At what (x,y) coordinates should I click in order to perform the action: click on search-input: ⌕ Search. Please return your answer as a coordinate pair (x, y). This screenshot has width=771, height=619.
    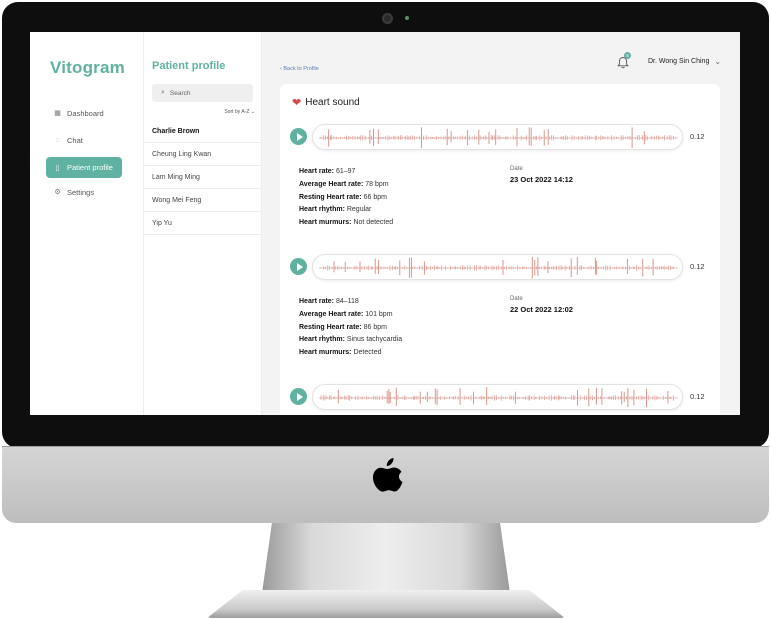
    Looking at the image, I should click on (202, 93).